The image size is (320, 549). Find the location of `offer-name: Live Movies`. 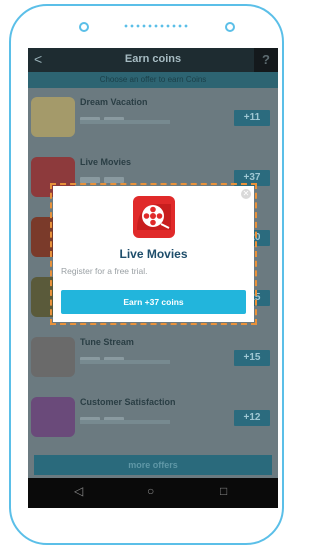

offer-name: Live Movies is located at coordinates (106, 162).